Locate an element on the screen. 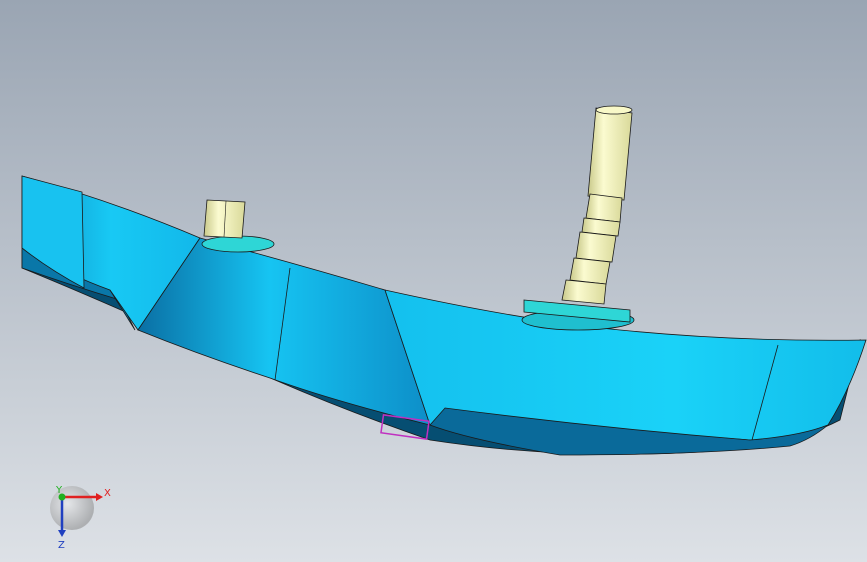 This screenshot has width=867, height=562. triad-z-label: Z is located at coordinates (61, 545).